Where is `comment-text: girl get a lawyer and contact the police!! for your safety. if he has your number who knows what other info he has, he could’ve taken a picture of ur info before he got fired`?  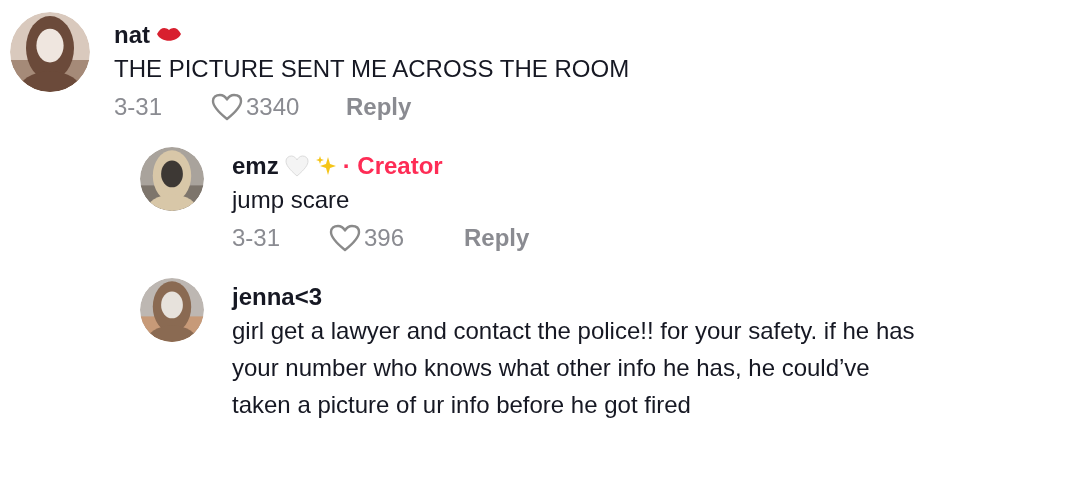 comment-text: girl get a lawyer and contact the police!! for your safety. if he has your number who knows what other info he has, he could’ve taken a picture of ur info before he got fired is located at coordinates (573, 368).